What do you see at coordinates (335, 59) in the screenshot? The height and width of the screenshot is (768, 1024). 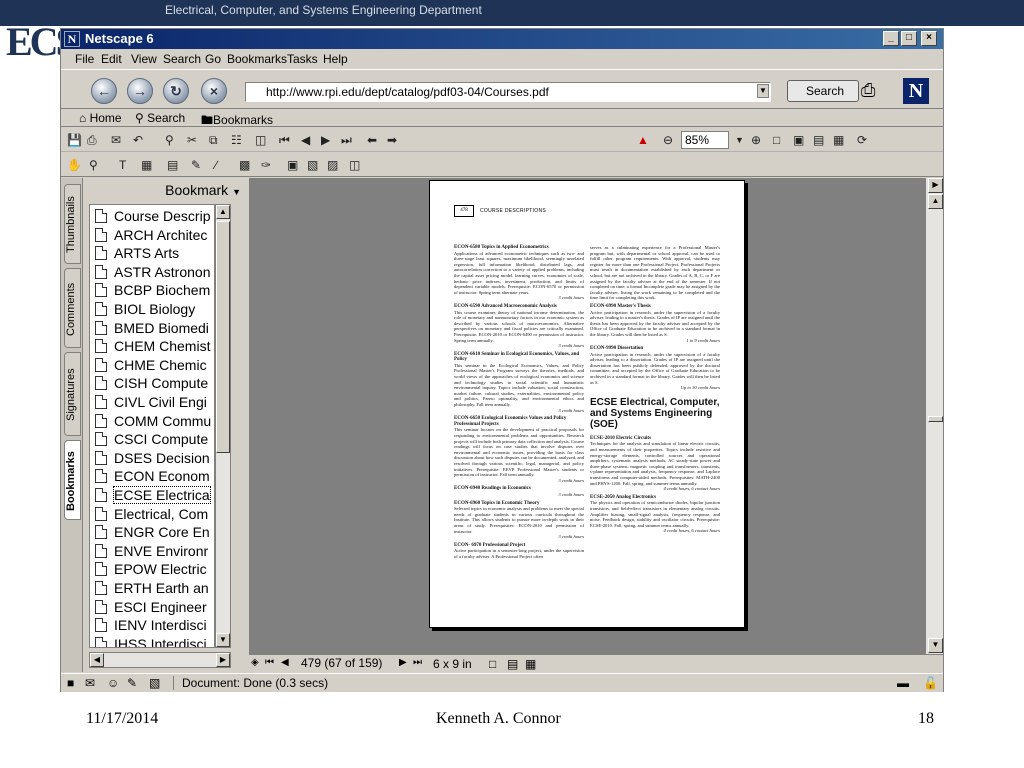 I see `menu-help: Help` at bounding box center [335, 59].